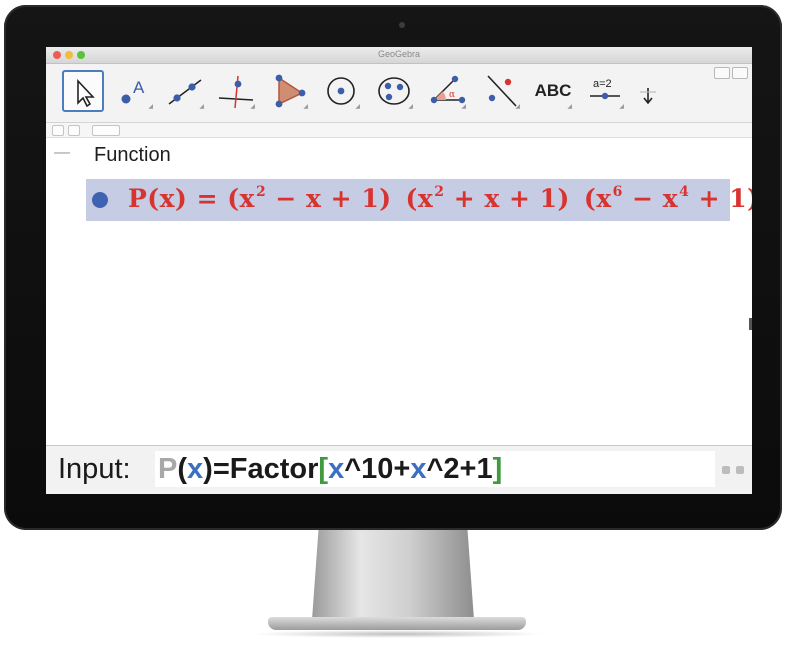  What do you see at coordinates (398, 634) in the screenshot?
I see `monitor-base-shadow` at bounding box center [398, 634].